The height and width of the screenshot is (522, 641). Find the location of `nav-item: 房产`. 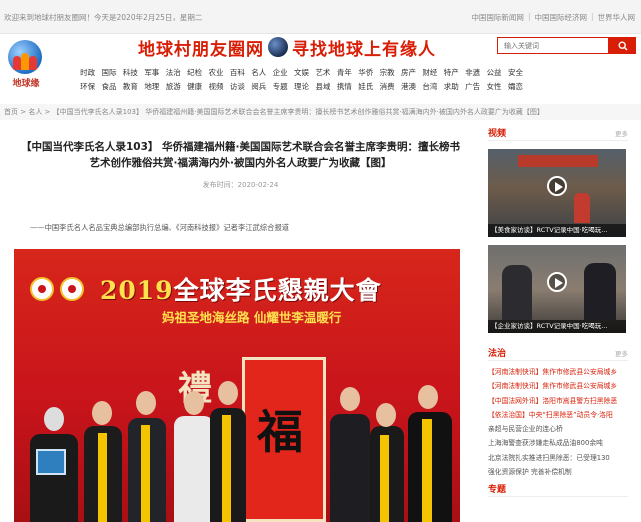

nav-item: 房产 is located at coordinates (408, 72).